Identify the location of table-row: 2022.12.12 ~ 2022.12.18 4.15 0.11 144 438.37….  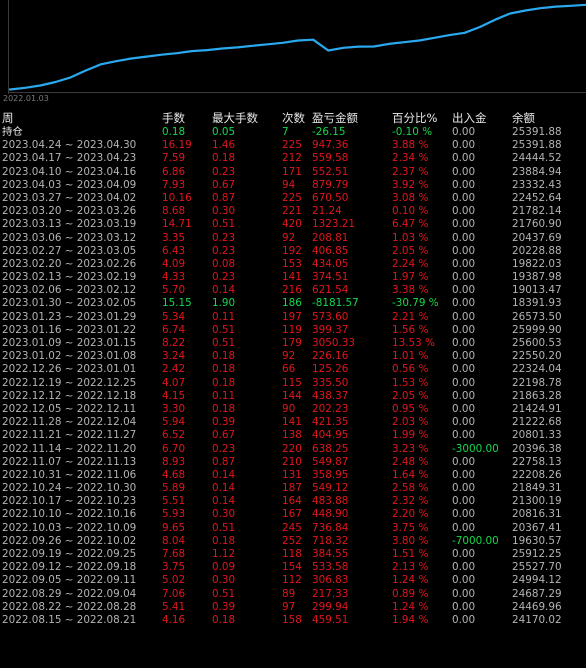
(293, 396).